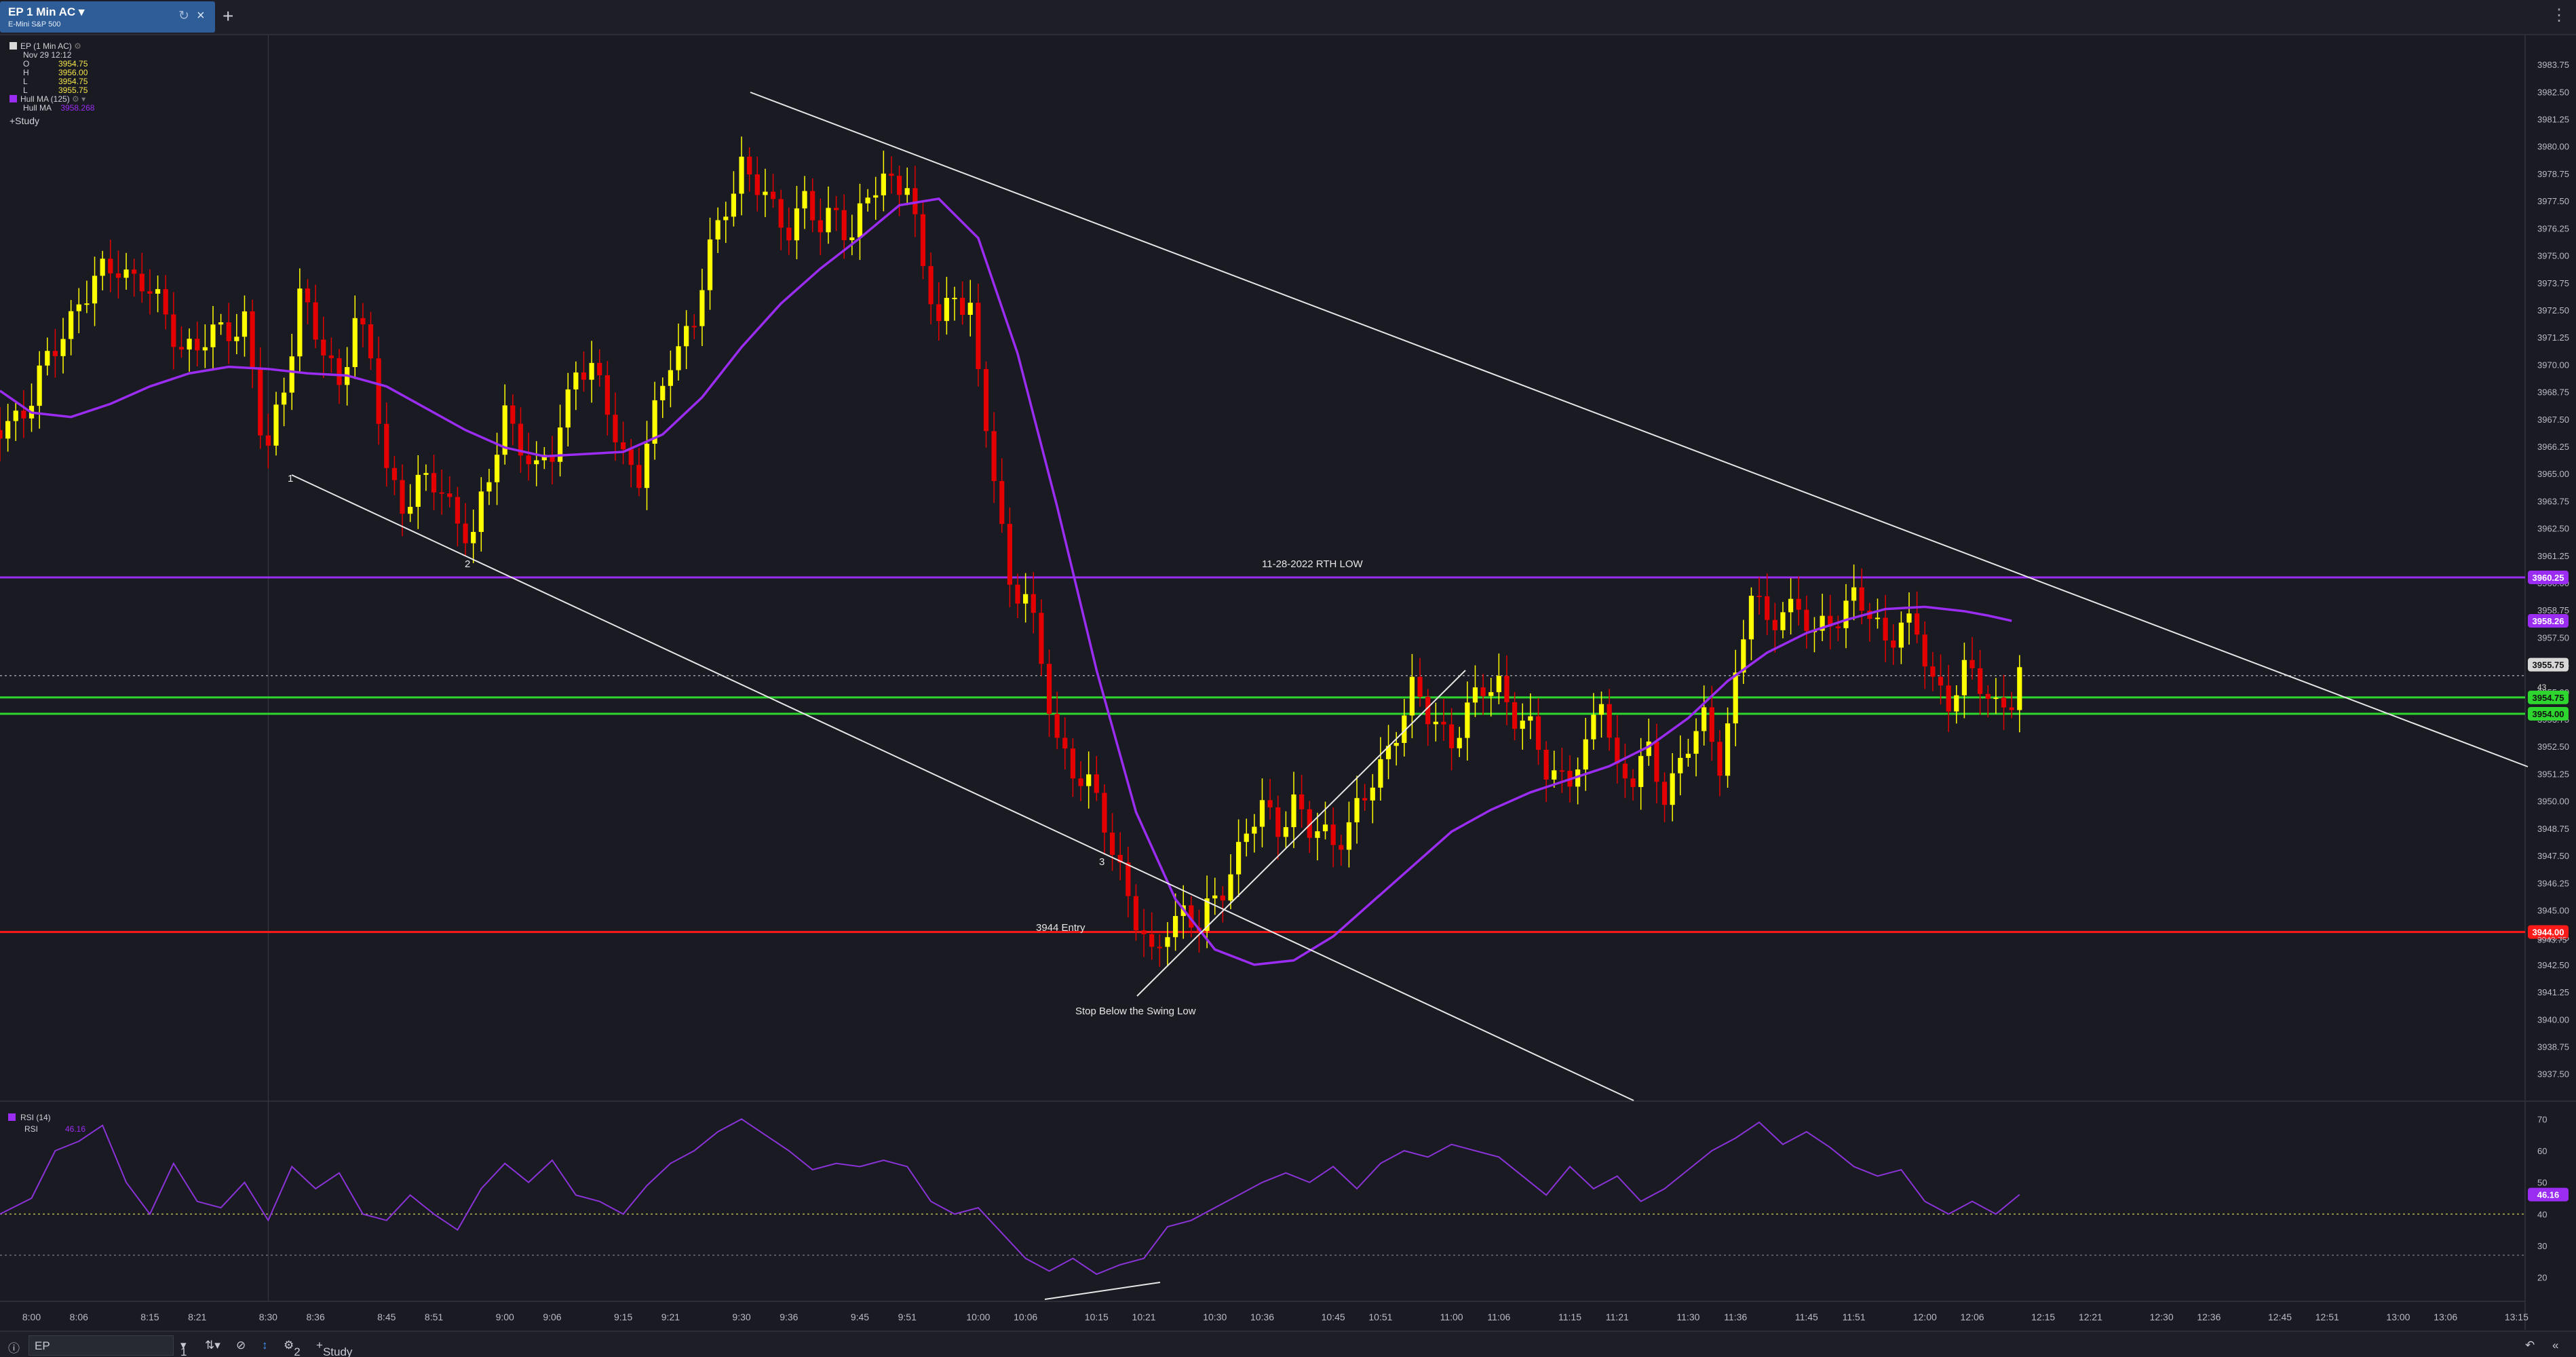 The image size is (2576, 1357). What do you see at coordinates (1333, 1317) in the screenshot?
I see `x-tick-label: 10:45` at bounding box center [1333, 1317].